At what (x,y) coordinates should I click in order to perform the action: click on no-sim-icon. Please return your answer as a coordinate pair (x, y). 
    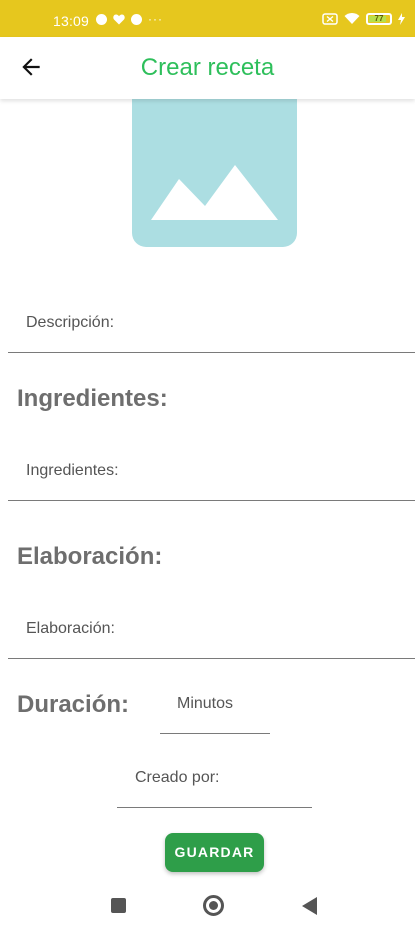
    Looking at the image, I should click on (330, 18).